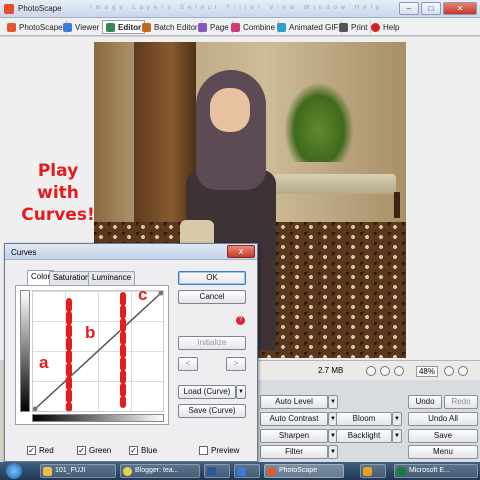 The height and width of the screenshot is (480, 480). I want to click on flip-icon, so click(399, 371).